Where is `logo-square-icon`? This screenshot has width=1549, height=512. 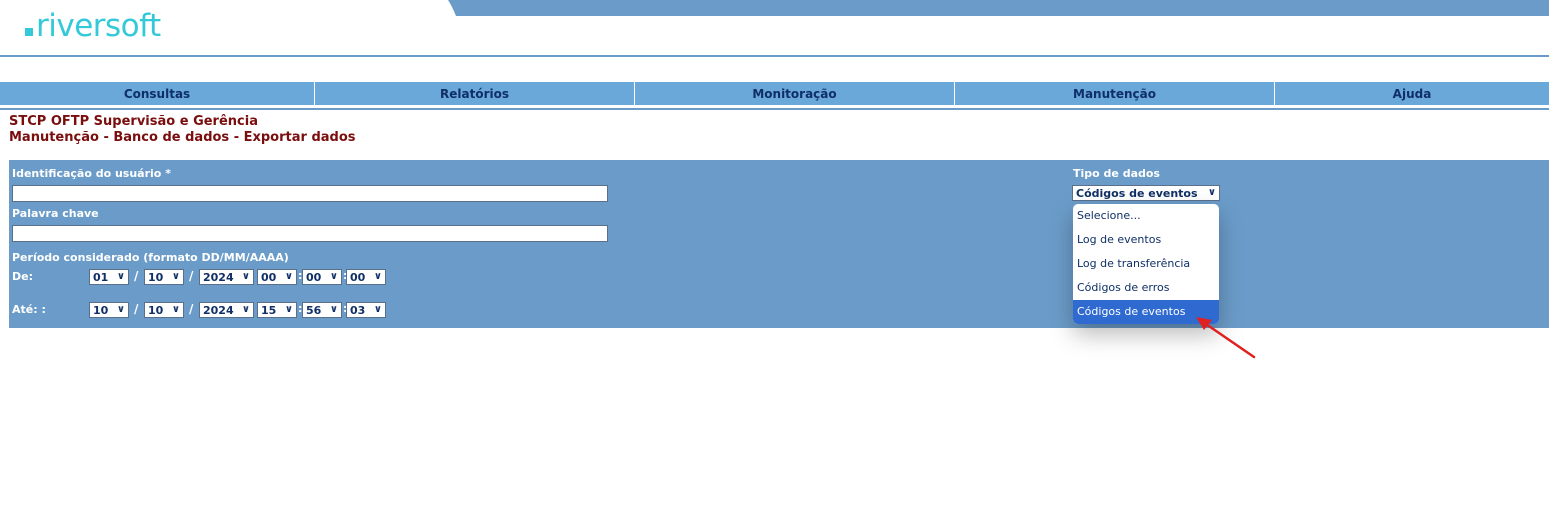 logo-square-icon is located at coordinates (29, 32).